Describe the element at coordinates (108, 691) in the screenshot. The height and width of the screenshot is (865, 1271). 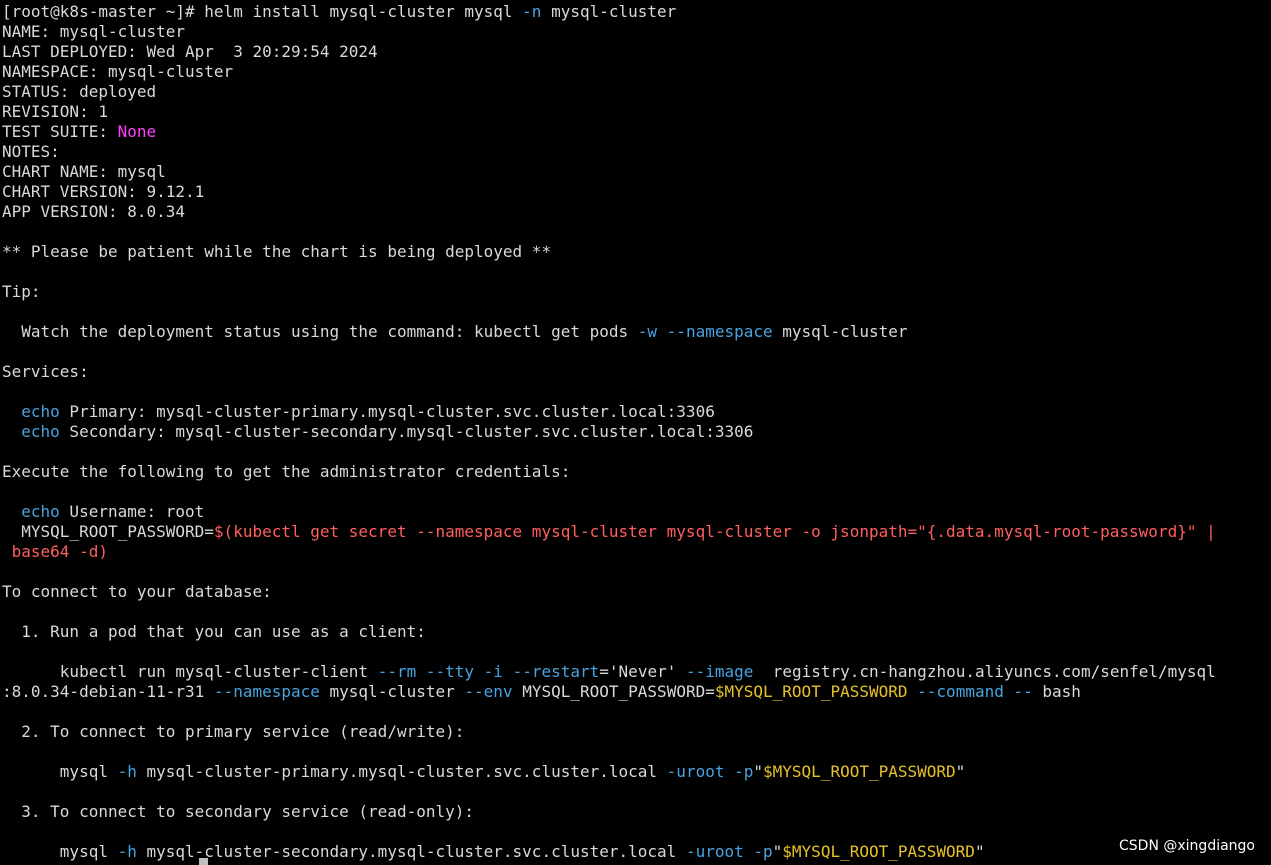
I see `terminal-text-segment: :8.0.34-debian-11-r31` at that location.